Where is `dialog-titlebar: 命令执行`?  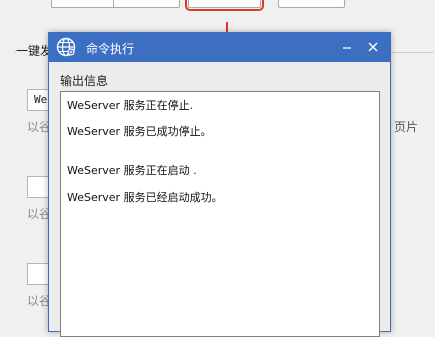
dialog-titlebar: 命令执行 is located at coordinates (219, 47).